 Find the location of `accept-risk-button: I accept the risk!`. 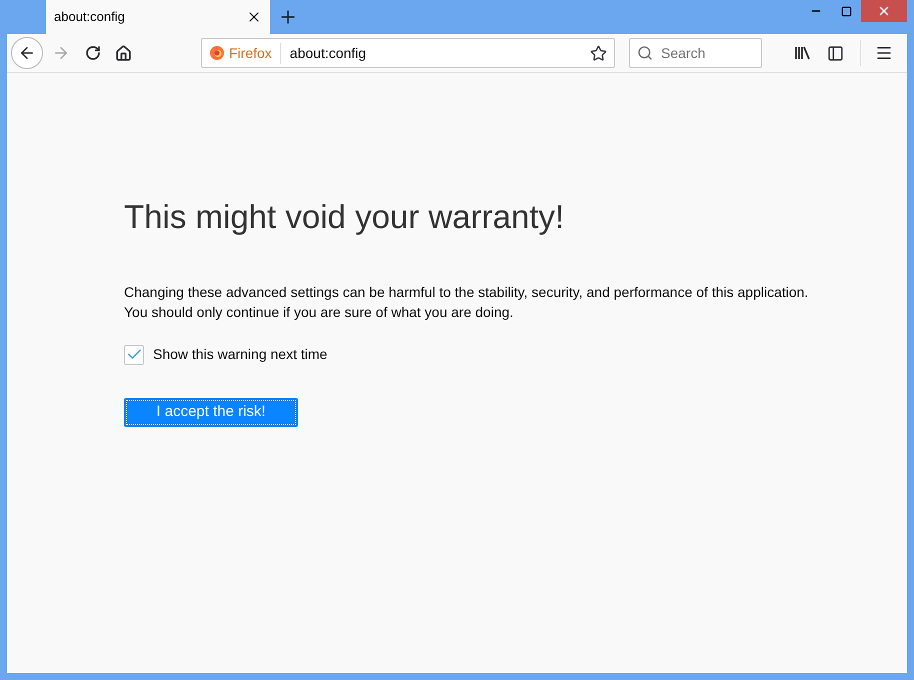

accept-risk-button: I accept the risk! is located at coordinates (211, 412).